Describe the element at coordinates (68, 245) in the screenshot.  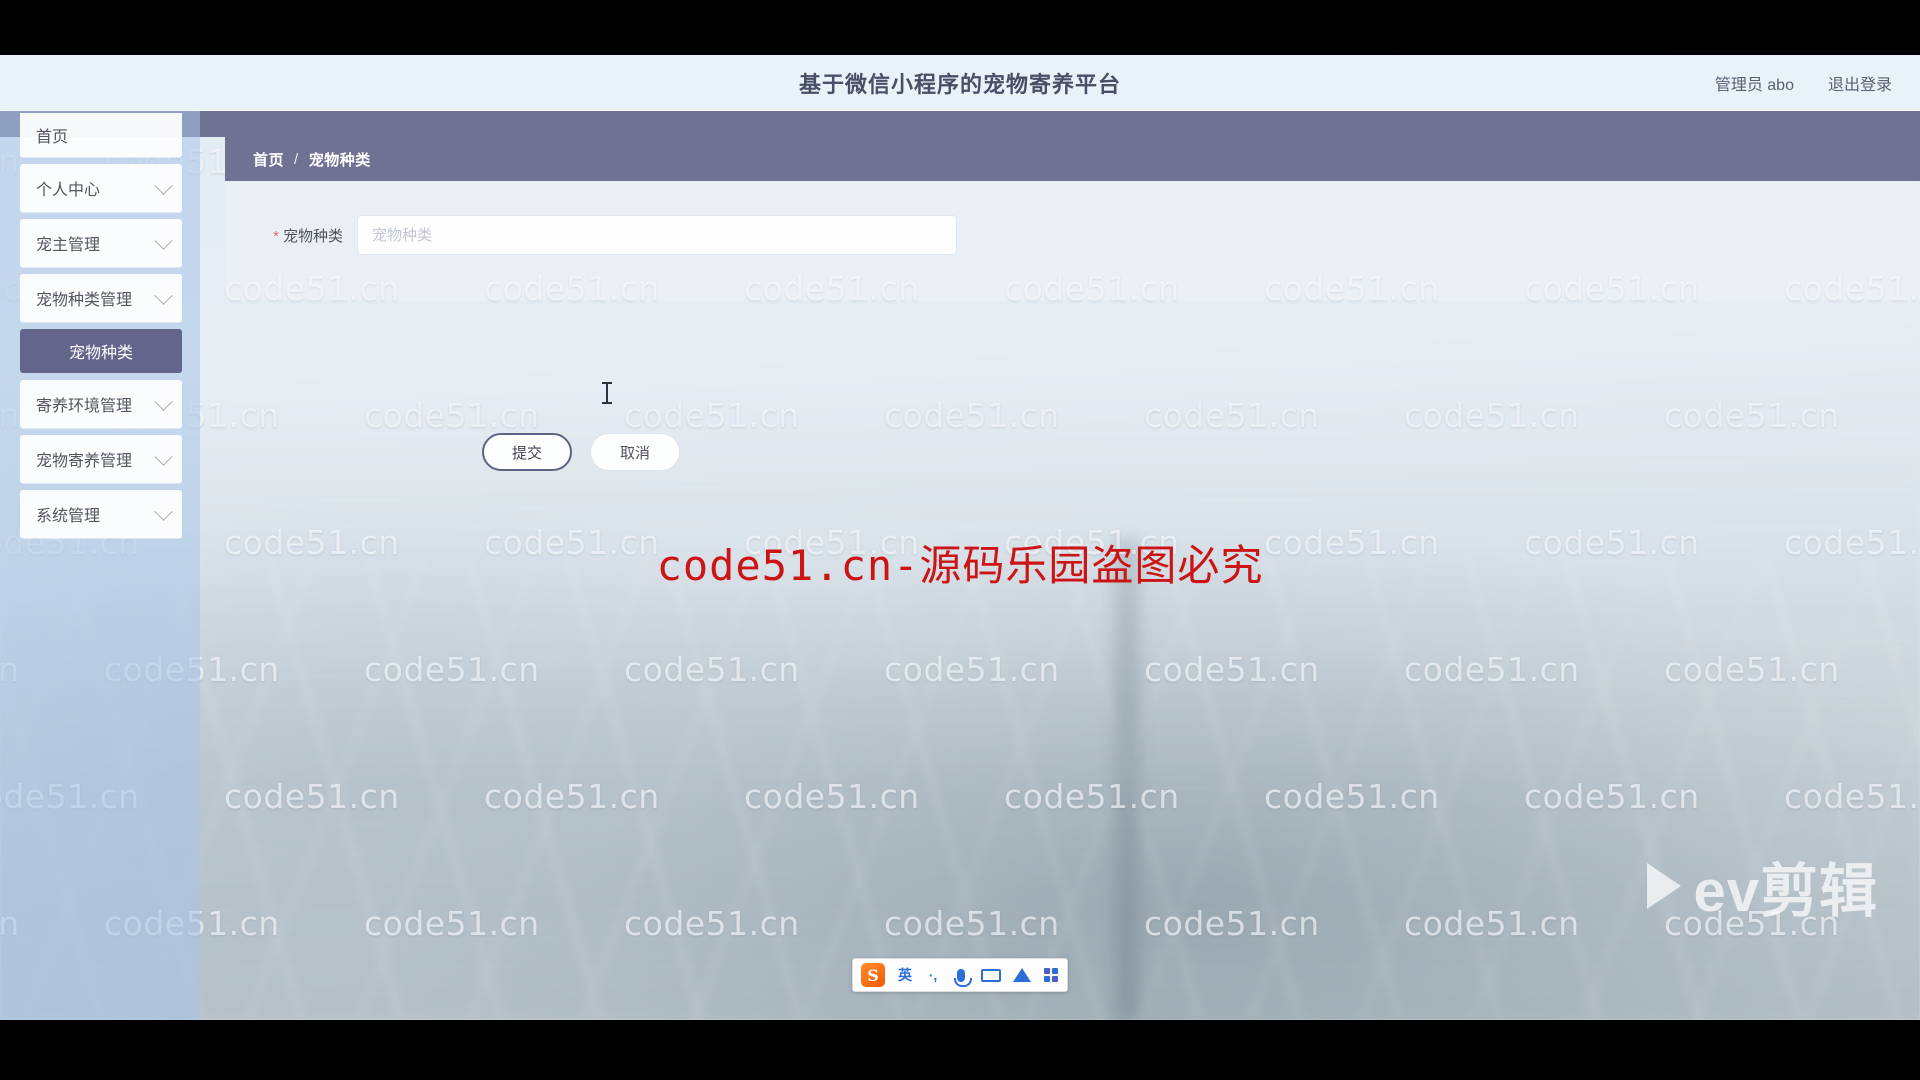
I see `sidebar-item-label: 宠主管理` at that location.